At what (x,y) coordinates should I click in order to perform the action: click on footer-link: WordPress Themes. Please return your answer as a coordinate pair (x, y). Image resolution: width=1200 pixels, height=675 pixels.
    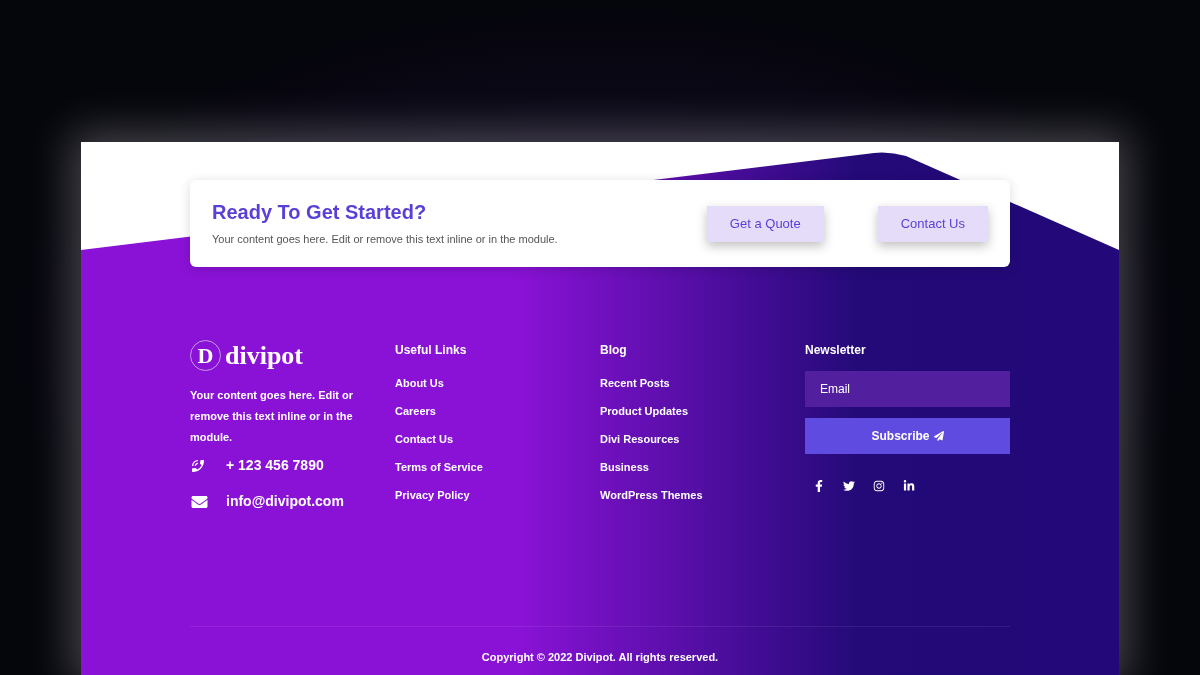
    Looking at the image, I should click on (651, 495).